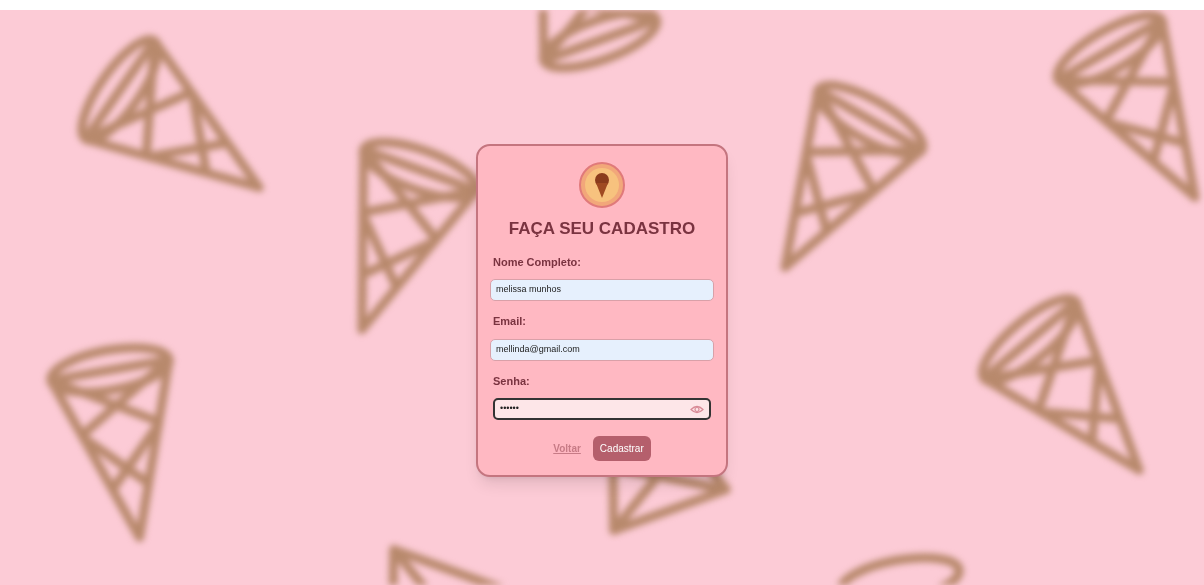 The height and width of the screenshot is (585, 1204). I want to click on submit-button: Cadastrar, so click(621, 448).